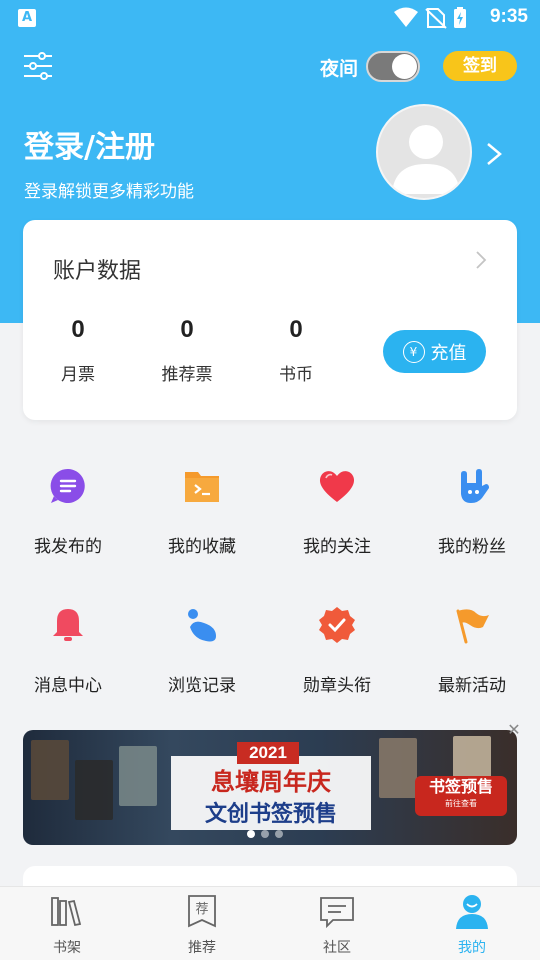  Describe the element at coordinates (67, 485) in the screenshot. I see `publish-icon` at that location.